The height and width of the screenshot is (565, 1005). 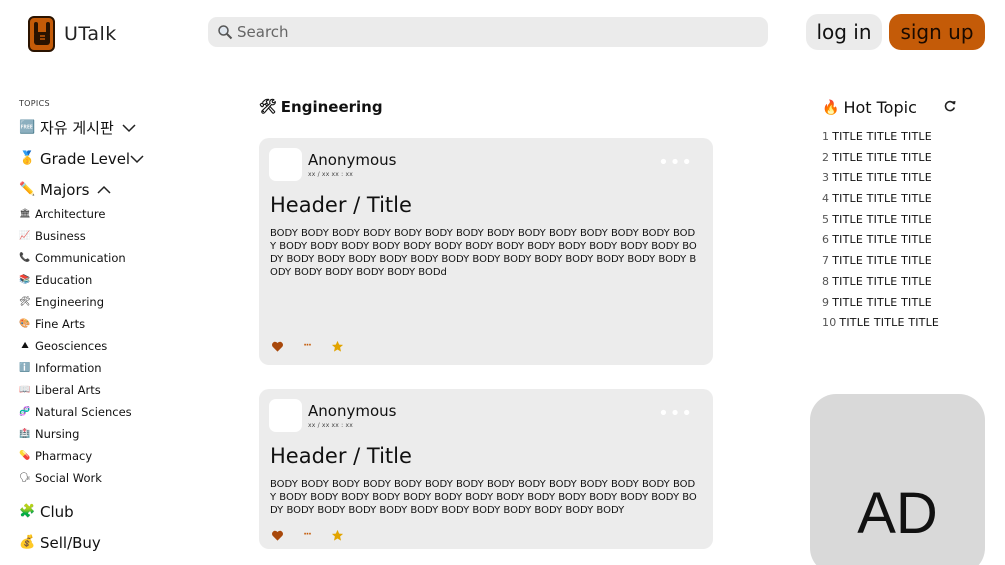 What do you see at coordinates (124, 478) in the screenshot?
I see `sidebar-item-social-work: 🗣 Social Work` at bounding box center [124, 478].